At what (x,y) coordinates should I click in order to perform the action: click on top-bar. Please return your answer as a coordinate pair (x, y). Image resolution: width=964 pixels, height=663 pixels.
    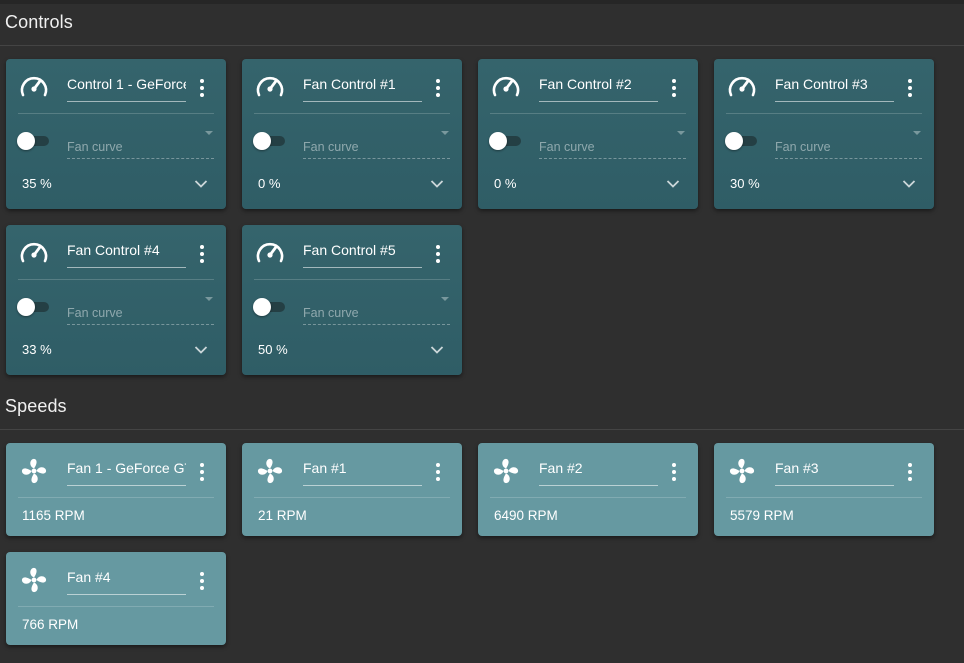
    Looking at the image, I should click on (482, 2).